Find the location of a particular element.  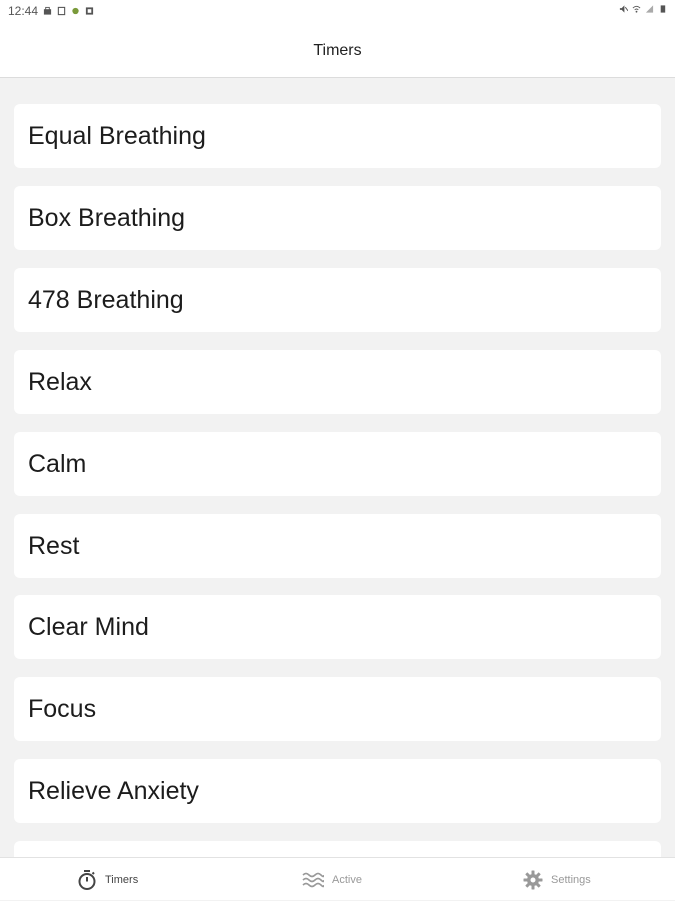

notification-doc-icon is located at coordinates (61, 11).